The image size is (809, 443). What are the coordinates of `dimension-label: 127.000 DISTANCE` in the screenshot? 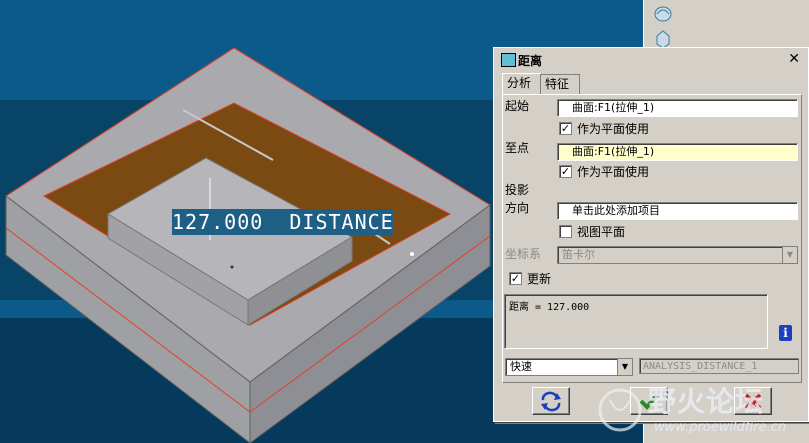 It's located at (282, 222).